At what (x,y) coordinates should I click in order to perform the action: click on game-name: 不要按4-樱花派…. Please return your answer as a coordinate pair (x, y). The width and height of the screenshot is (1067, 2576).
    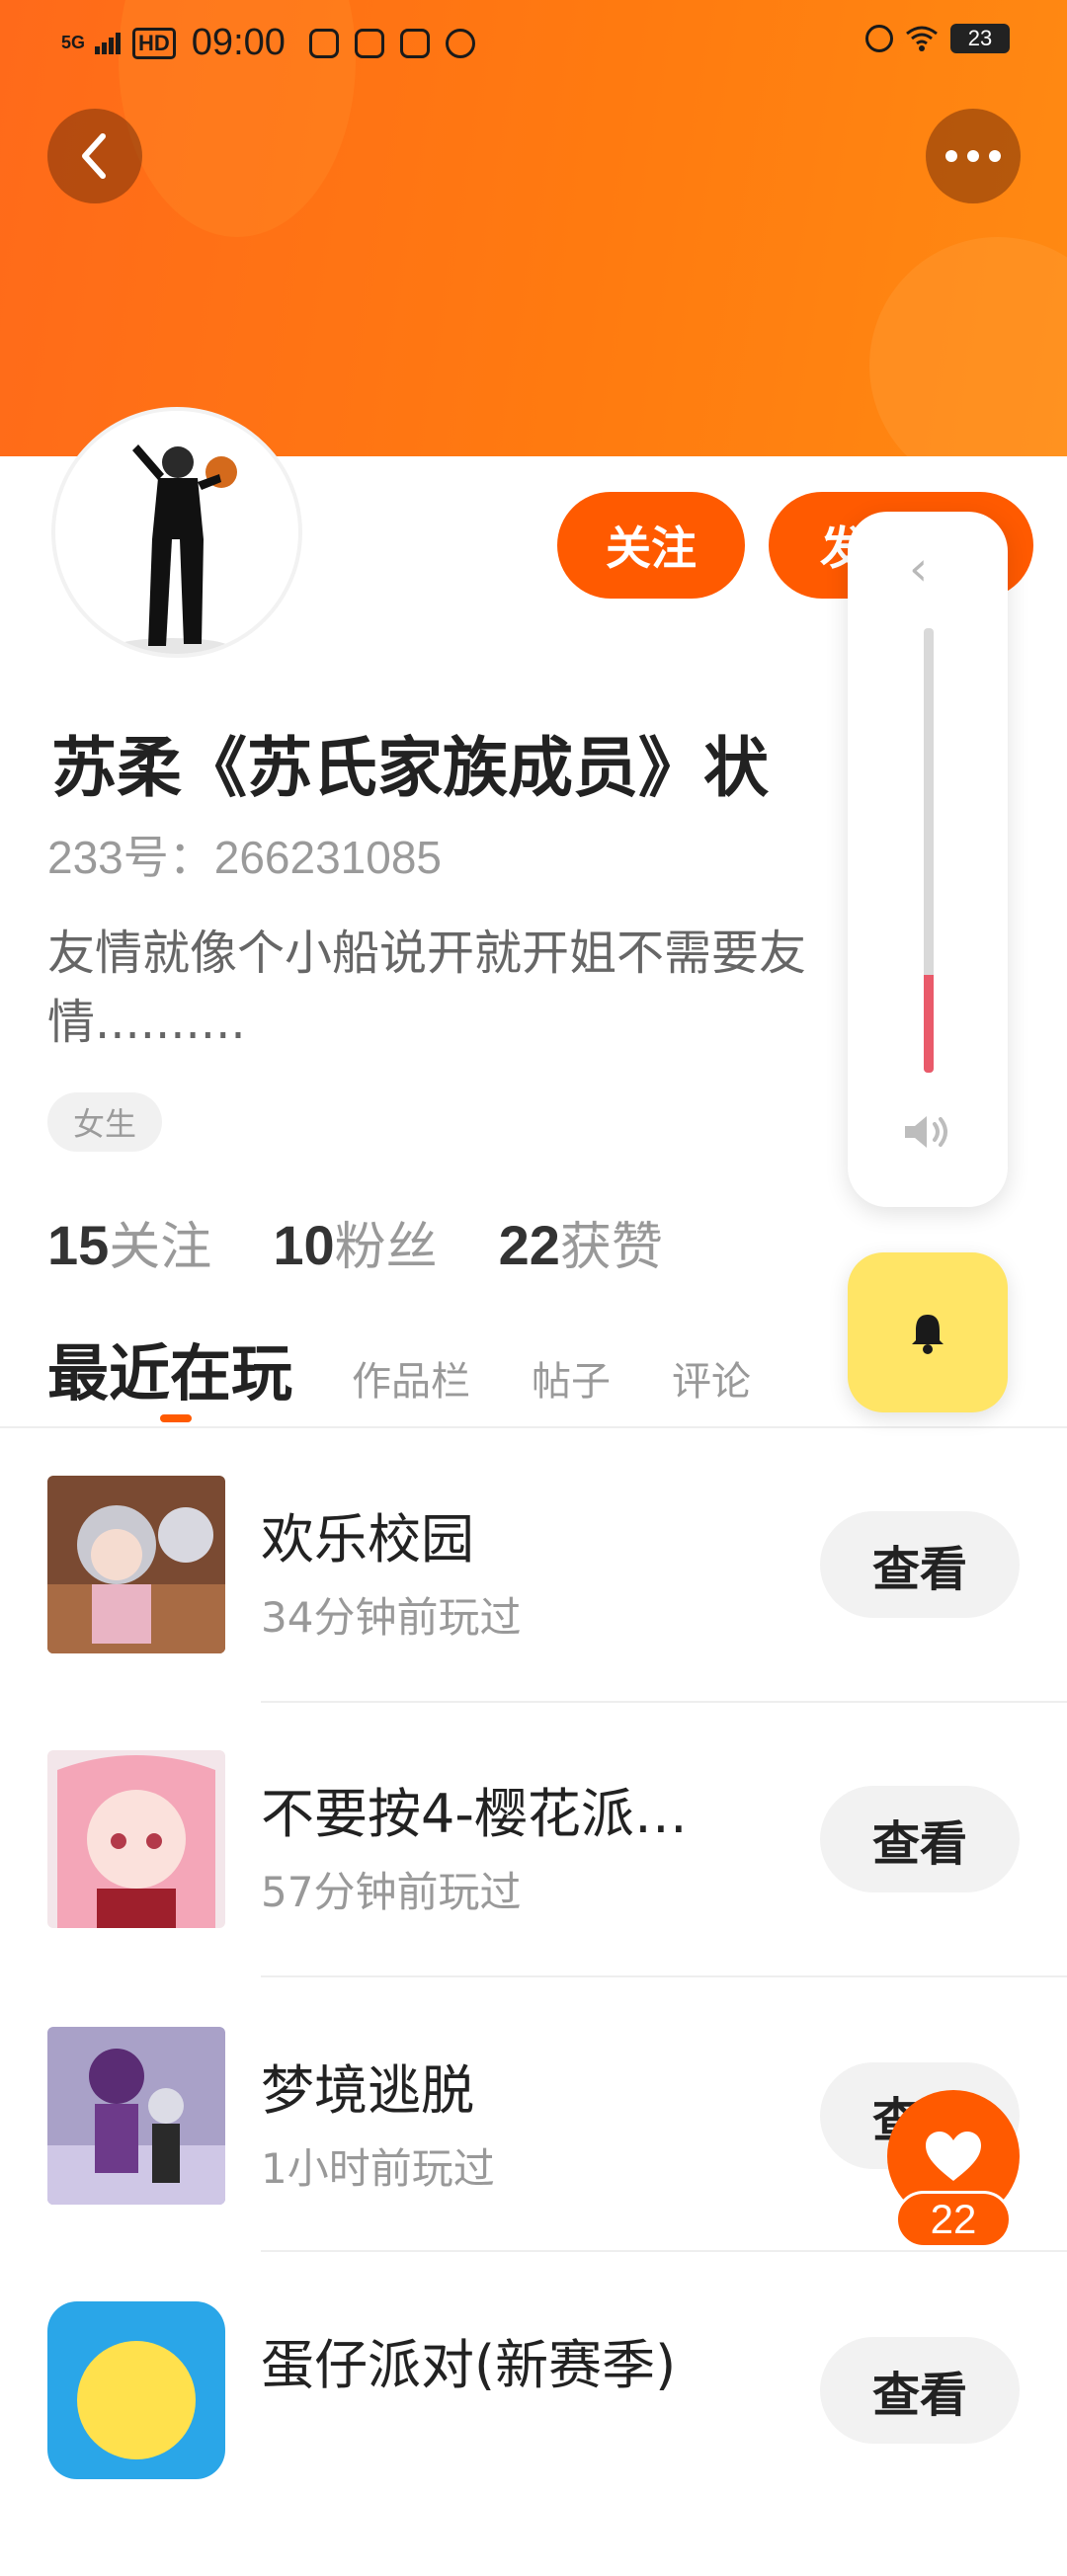
    Looking at the image, I should click on (474, 1814).